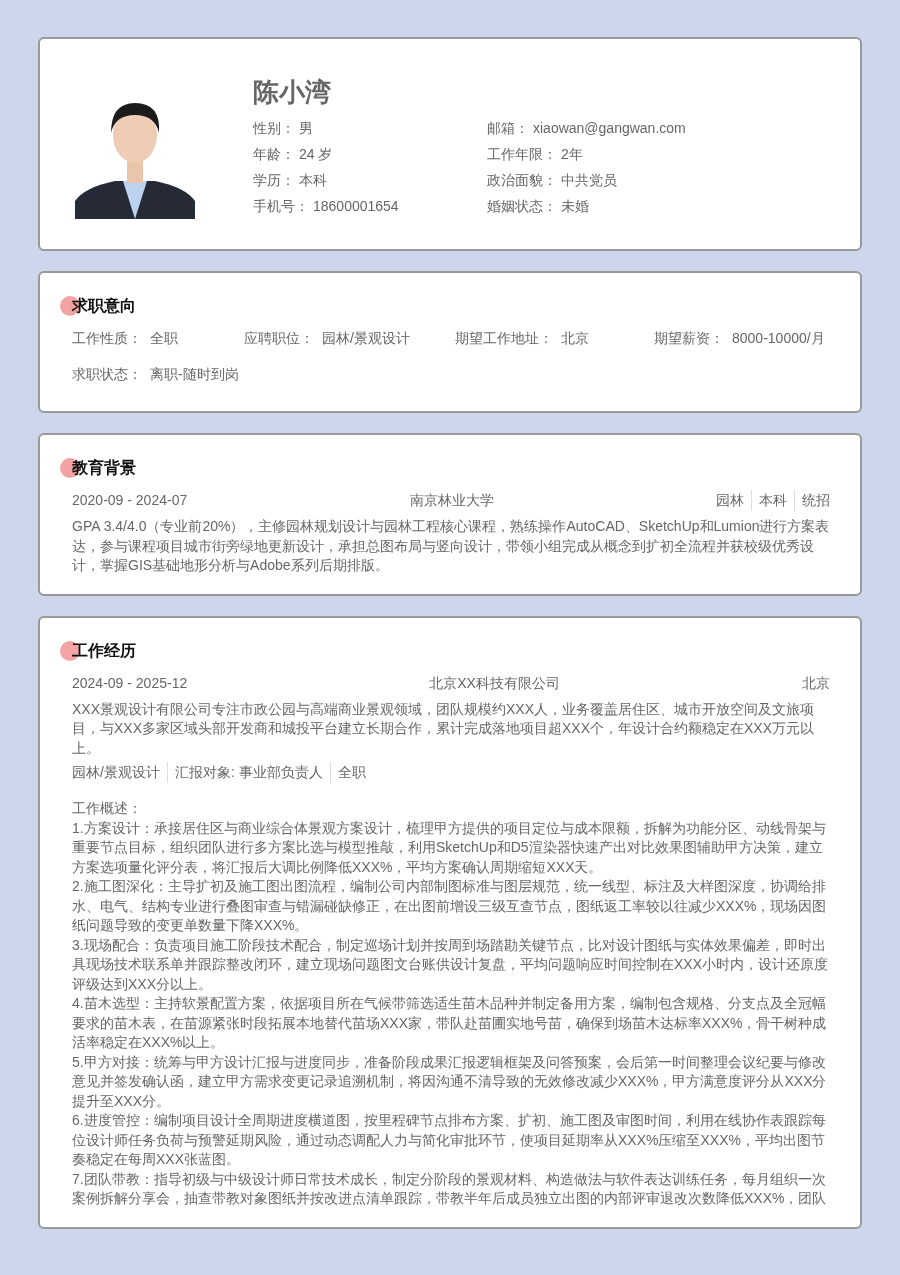 This screenshot has width=900, height=1275. I want to click on company-name: 北京XX科技有限公司, so click(494, 683).